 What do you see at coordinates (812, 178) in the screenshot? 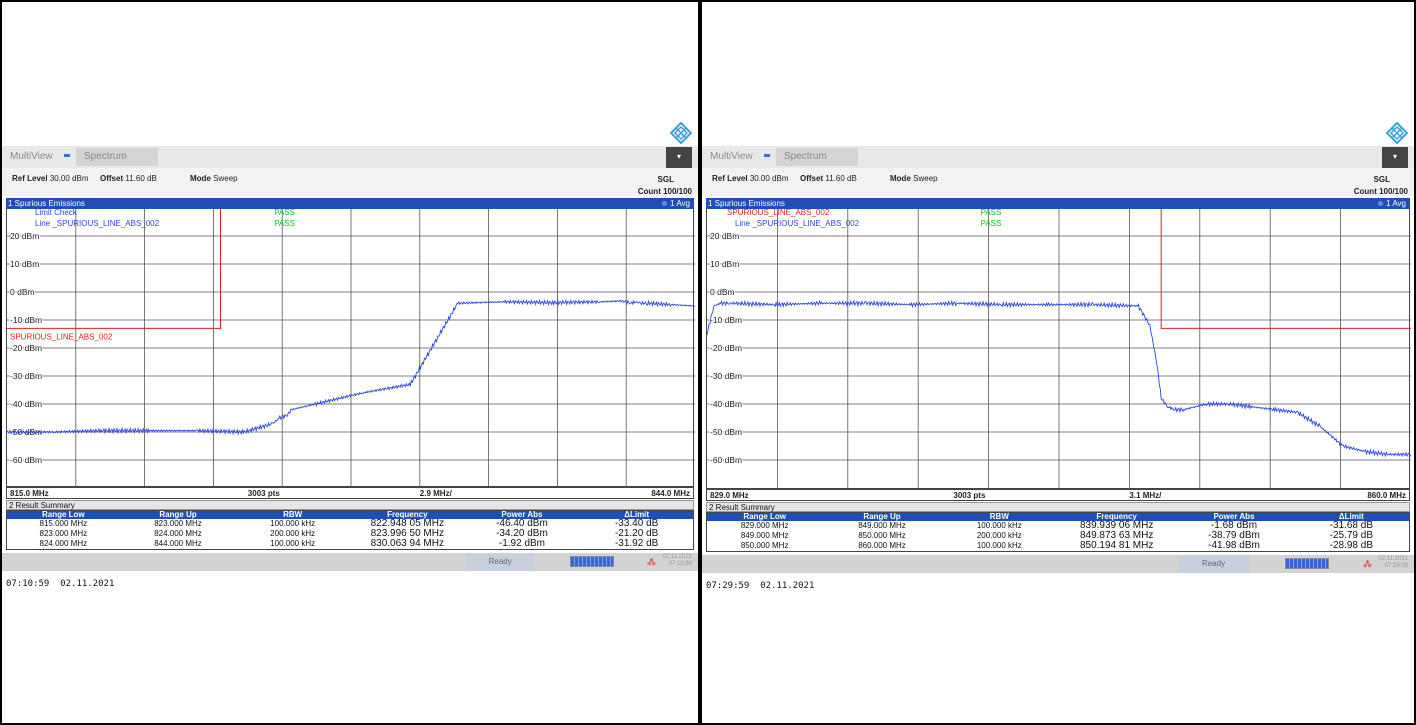
I see `offset-label: Offset` at bounding box center [812, 178].